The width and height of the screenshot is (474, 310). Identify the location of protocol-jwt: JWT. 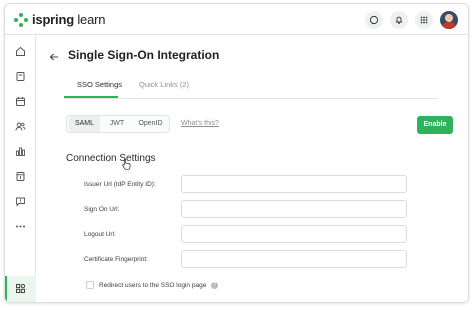
(117, 124).